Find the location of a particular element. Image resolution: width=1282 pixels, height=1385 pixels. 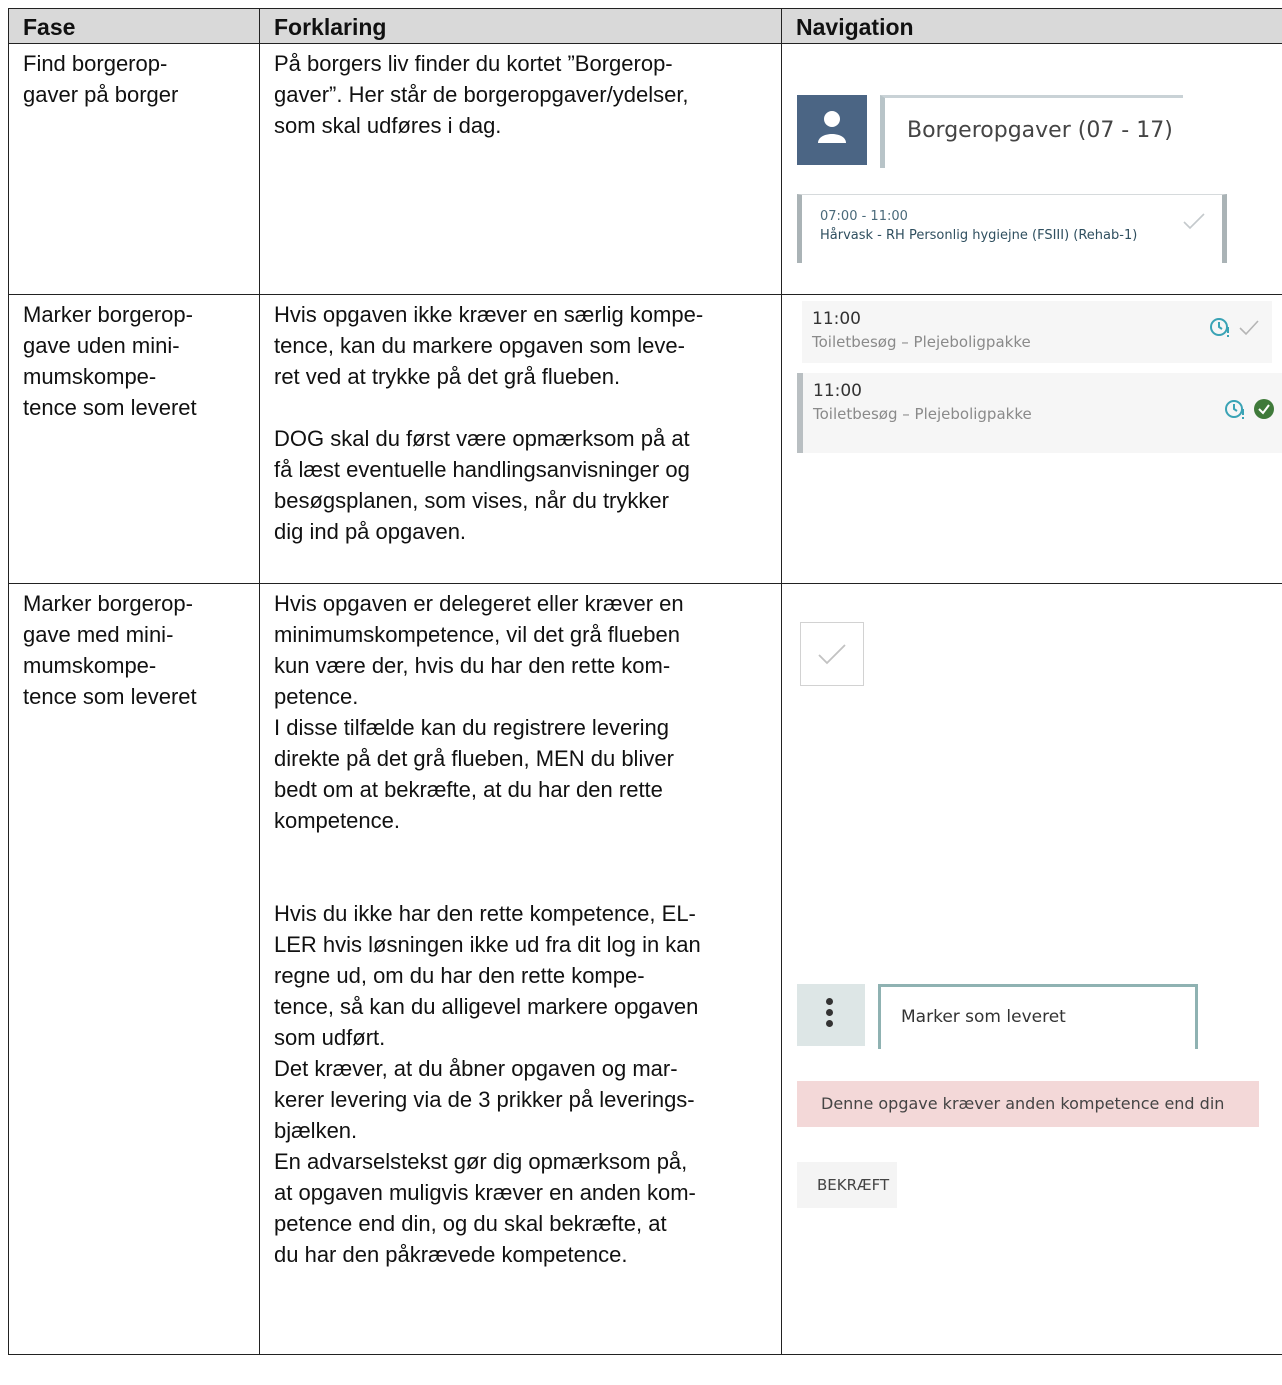

table-header-row: Fase Forklaring Navigation is located at coordinates (645, 26).